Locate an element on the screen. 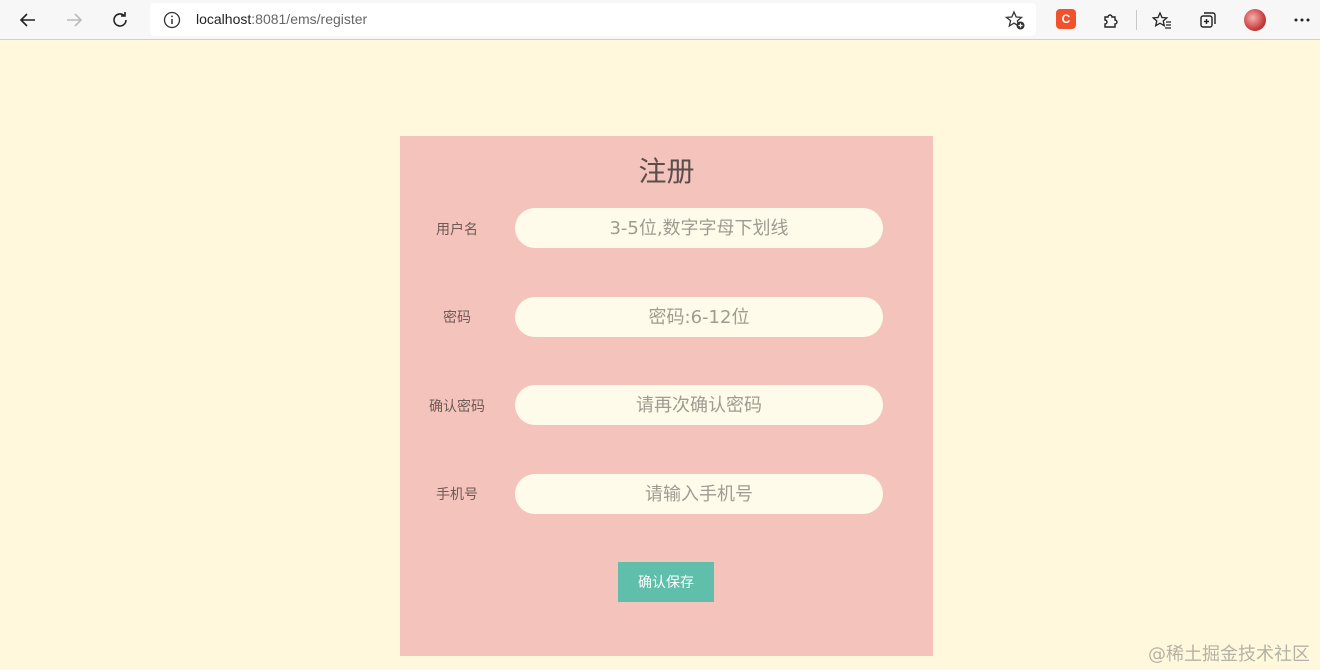 The height and width of the screenshot is (670, 1320). browser-toolbar: localhost:8081/ems/register C is located at coordinates (660, 20).